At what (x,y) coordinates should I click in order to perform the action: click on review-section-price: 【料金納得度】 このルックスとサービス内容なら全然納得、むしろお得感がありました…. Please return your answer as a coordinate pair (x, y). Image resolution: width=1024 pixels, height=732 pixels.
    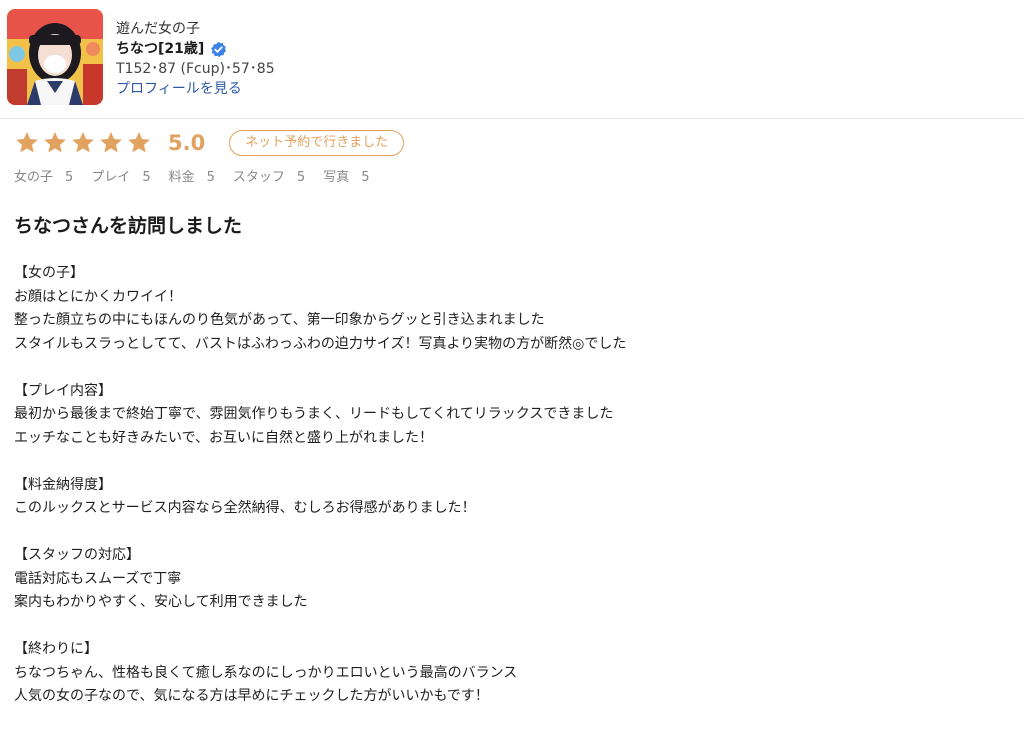
    Looking at the image, I should click on (509, 497).